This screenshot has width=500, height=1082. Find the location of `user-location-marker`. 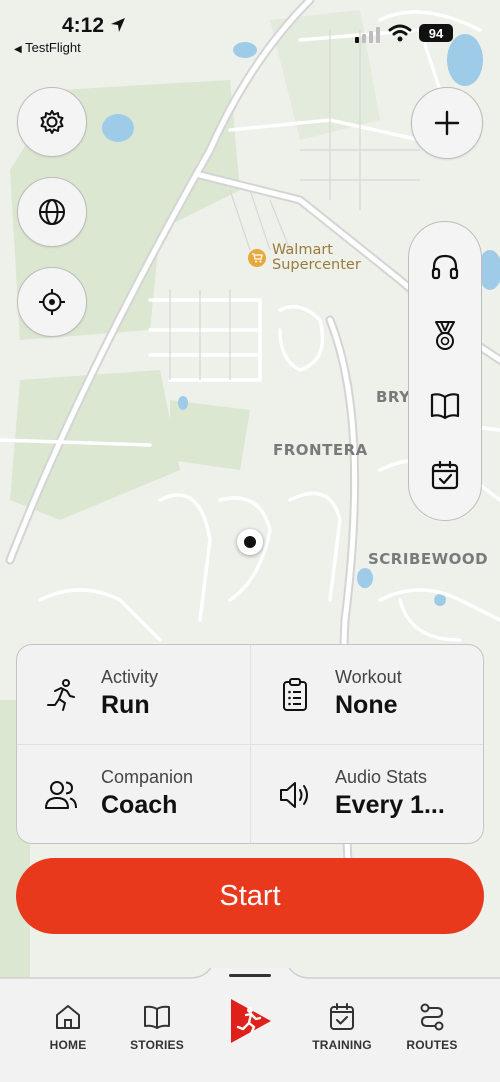

user-location-marker is located at coordinates (250, 542).